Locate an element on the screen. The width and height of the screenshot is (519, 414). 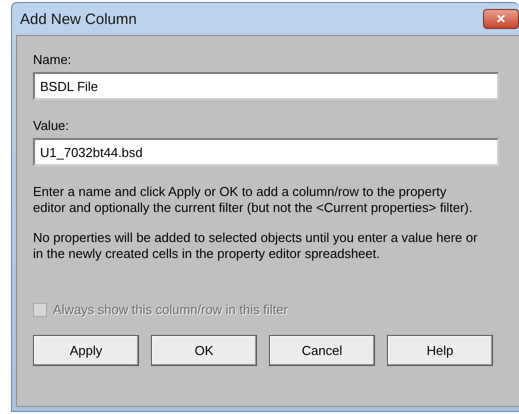
field-label: Value: is located at coordinates (51, 125).